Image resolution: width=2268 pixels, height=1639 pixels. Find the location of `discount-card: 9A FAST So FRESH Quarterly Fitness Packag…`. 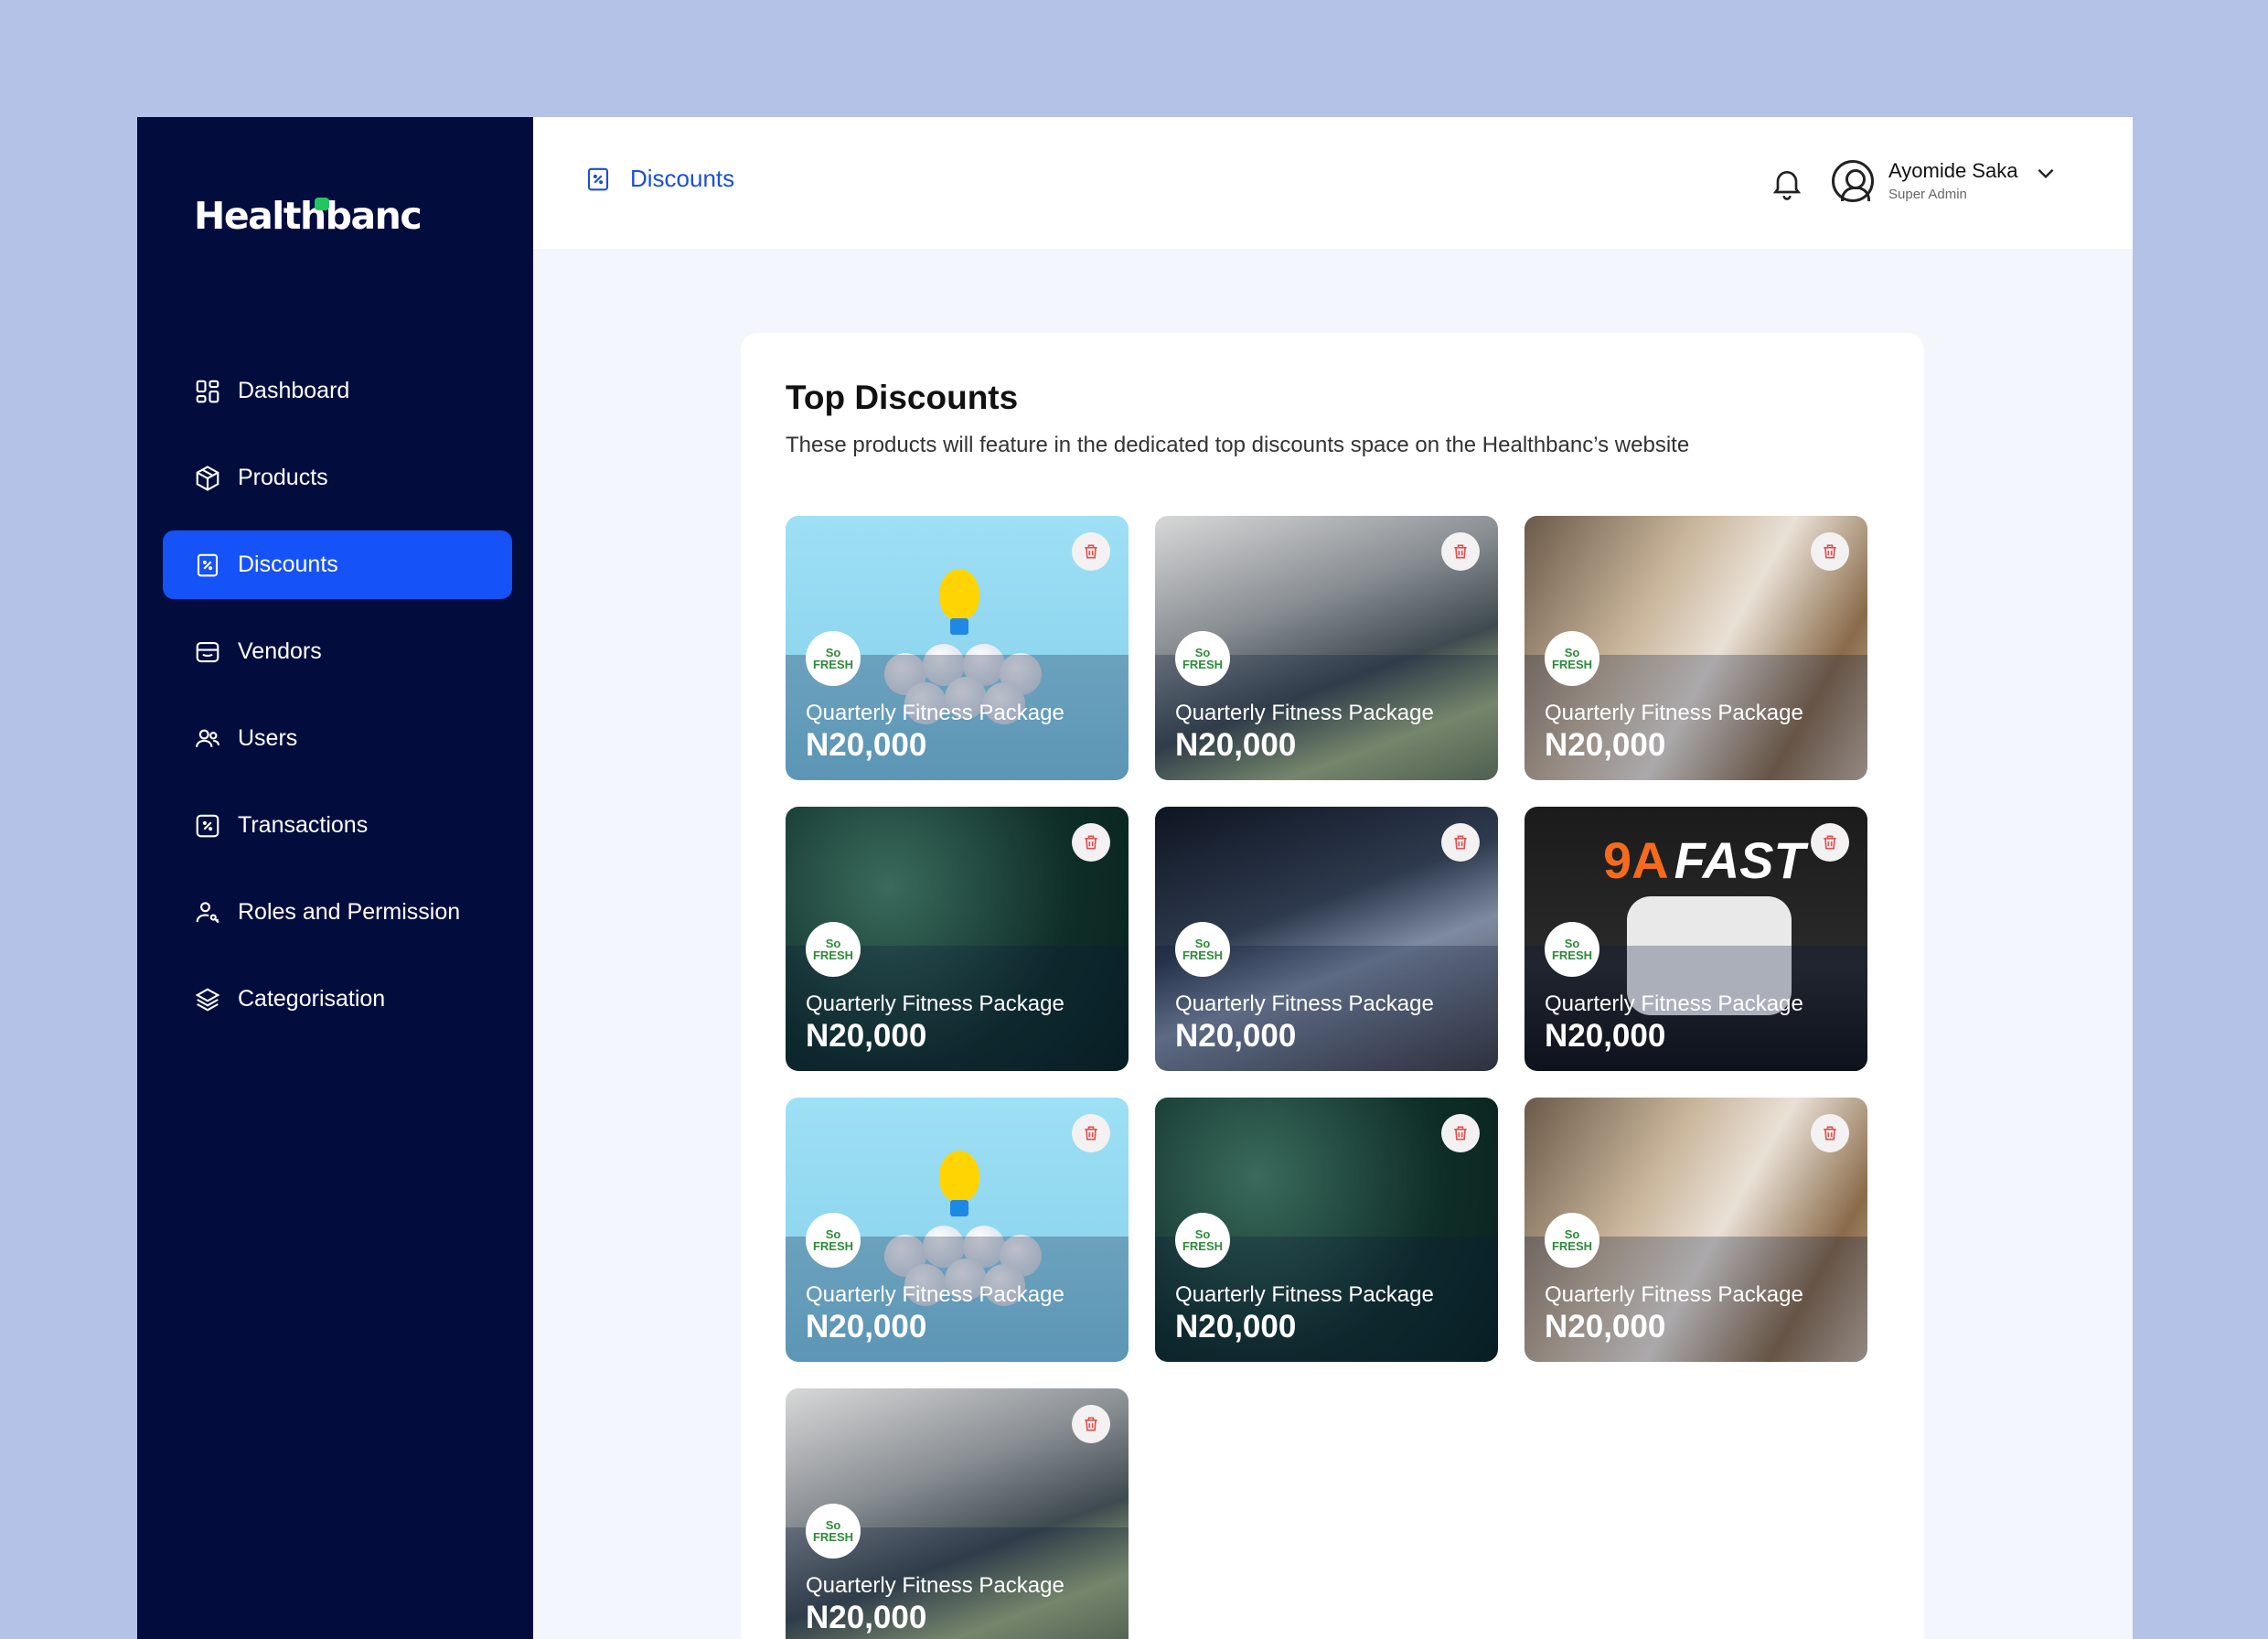

discount-card: 9A FAST So FRESH Quarterly Fitness Packag… is located at coordinates (1695, 939).